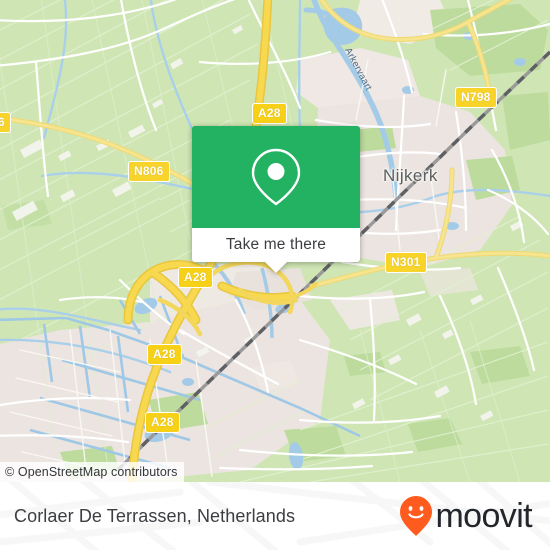 This screenshot has width=550, height=550. What do you see at coordinates (269, 113) in the screenshot?
I see `road-shield-a28-north: A28` at bounding box center [269, 113].